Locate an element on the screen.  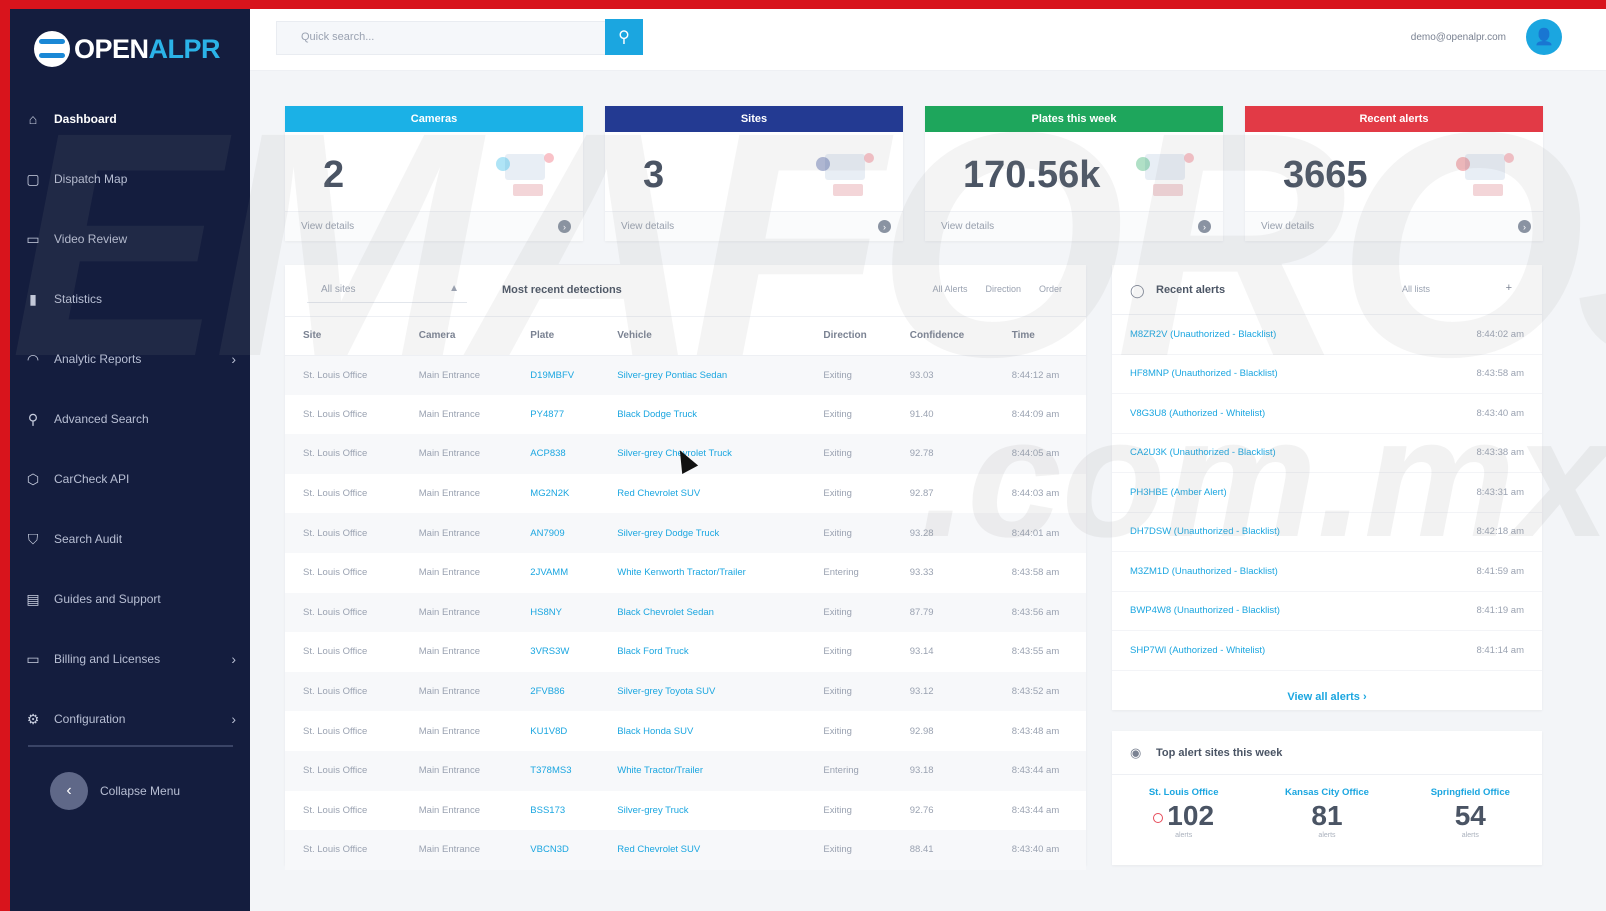
table-cell: Silver-grey Truck is located at coordinates (702, 811).